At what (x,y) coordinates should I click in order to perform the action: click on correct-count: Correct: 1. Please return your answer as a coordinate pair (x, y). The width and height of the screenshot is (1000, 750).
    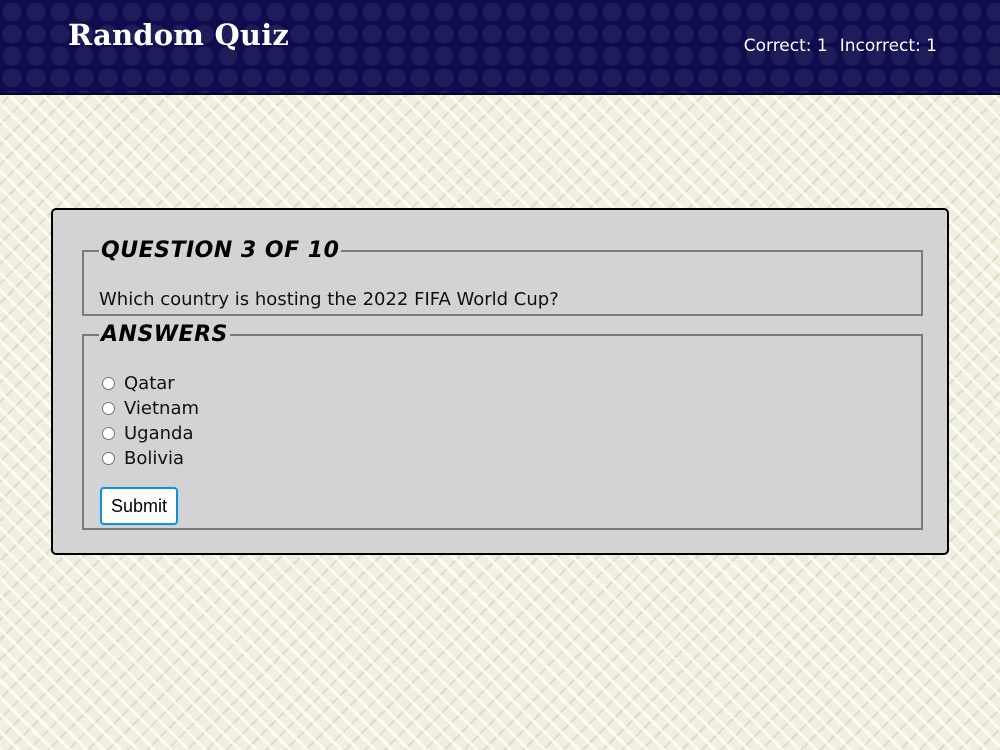
    Looking at the image, I should click on (785, 46).